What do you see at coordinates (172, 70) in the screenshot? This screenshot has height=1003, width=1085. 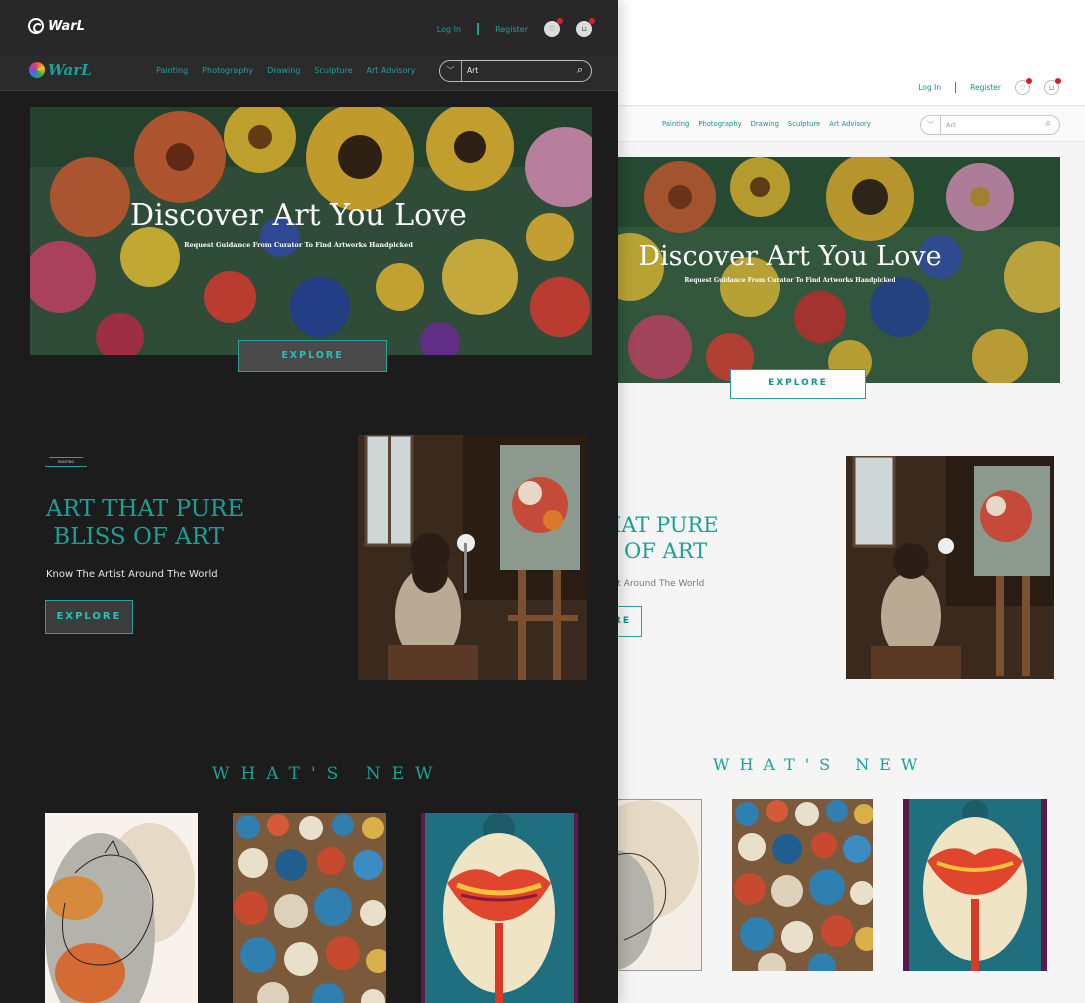 I see `nav-painting: Painting` at bounding box center [172, 70].